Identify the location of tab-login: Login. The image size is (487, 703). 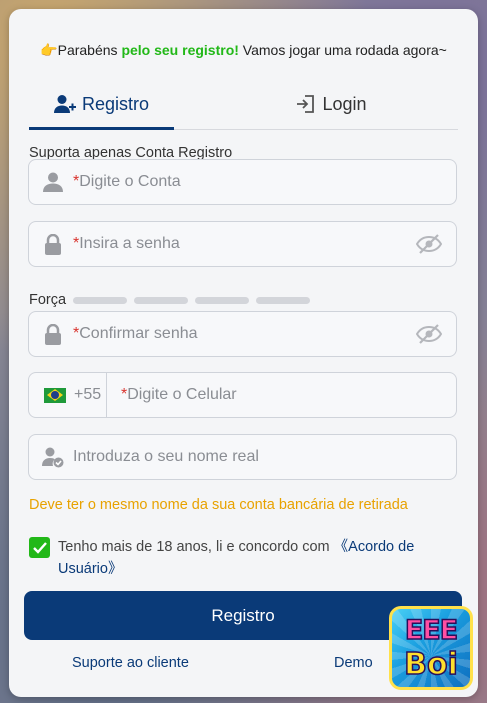
(331, 104).